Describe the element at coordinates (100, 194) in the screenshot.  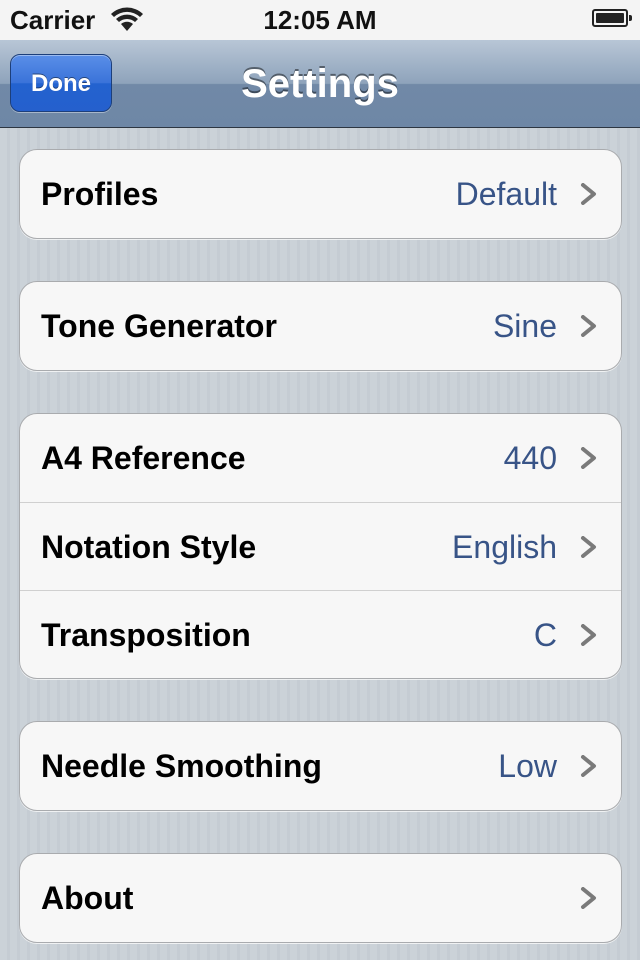
I see `row-label: Profiles` at that location.